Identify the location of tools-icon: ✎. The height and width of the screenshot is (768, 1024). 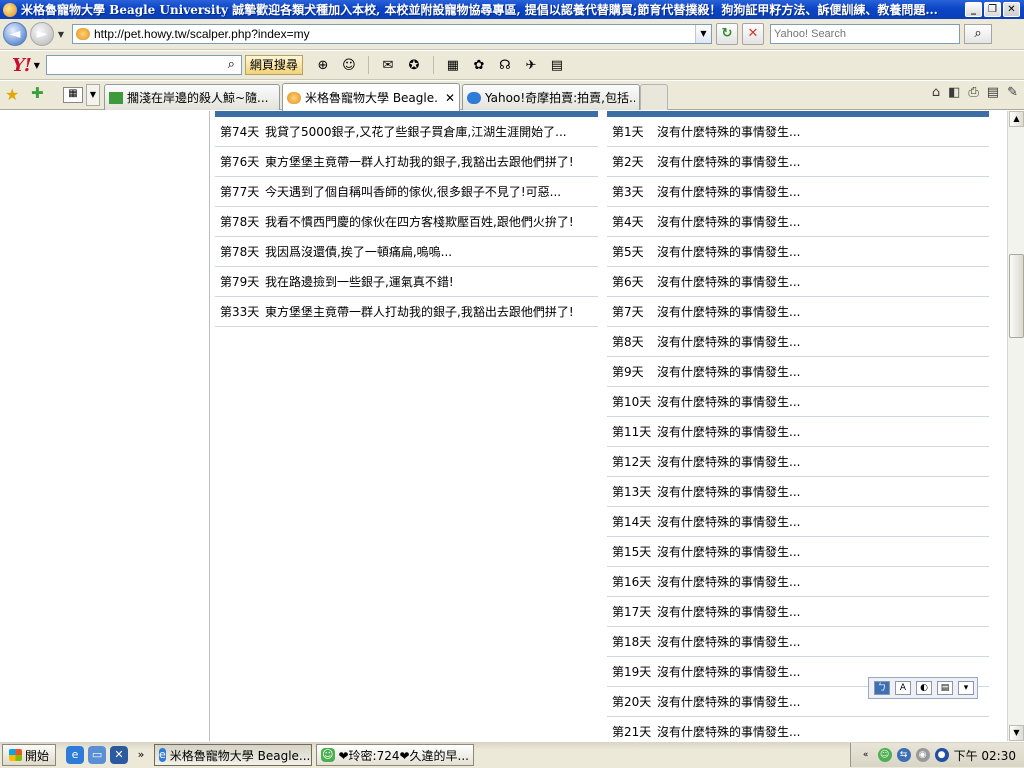
(1012, 92).